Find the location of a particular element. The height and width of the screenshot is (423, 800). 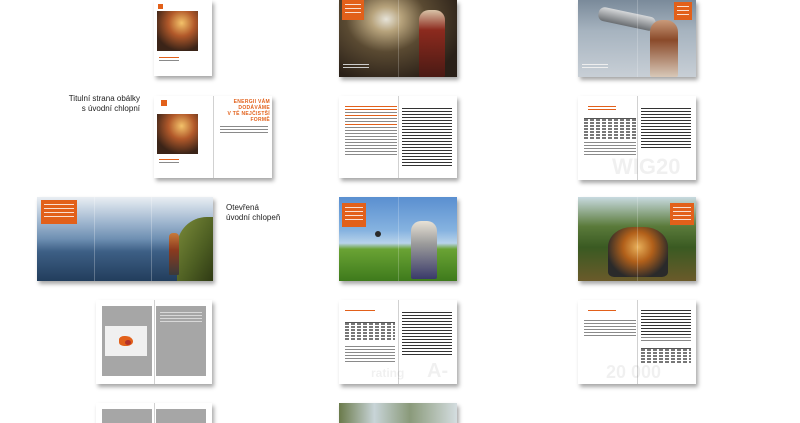

spread-bottom-left is located at coordinates (154, 413).